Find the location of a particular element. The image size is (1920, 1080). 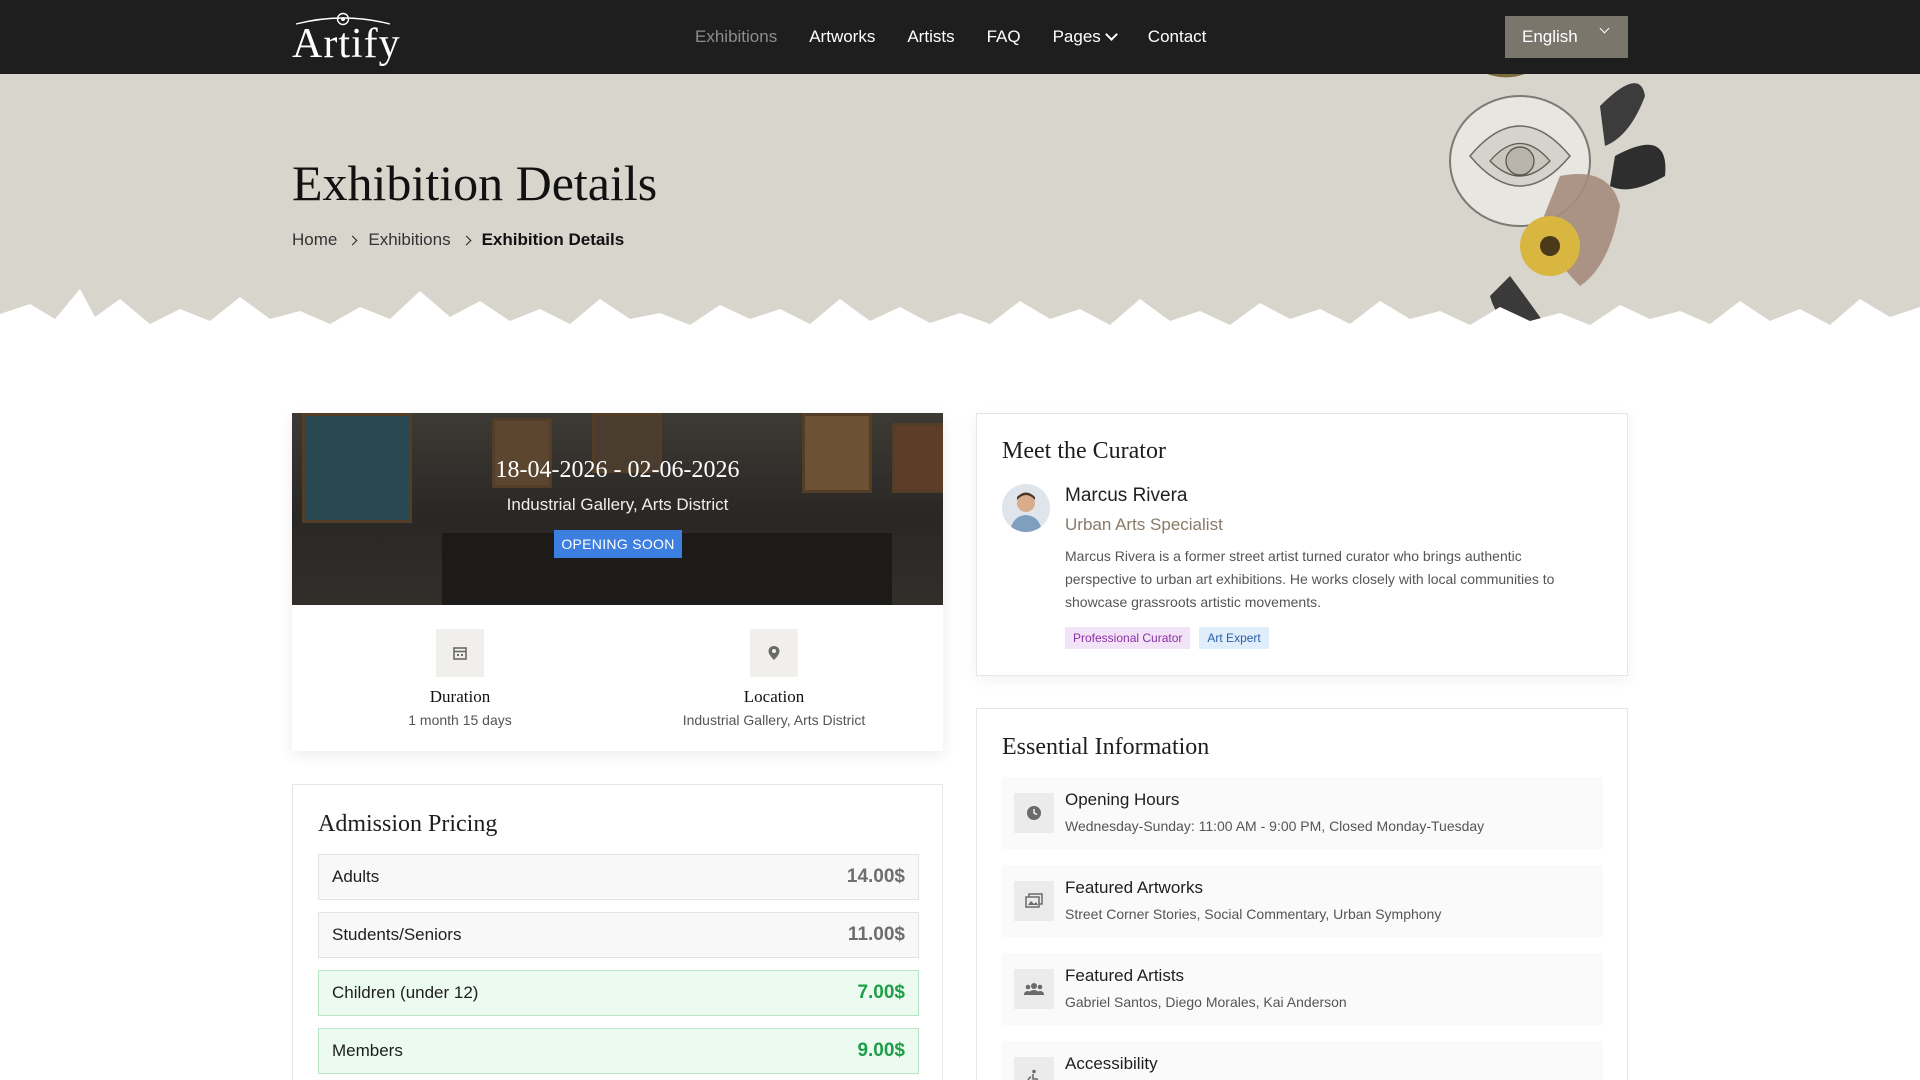

price-row-students: Students/Seniors 11.00$ is located at coordinates (618, 935).